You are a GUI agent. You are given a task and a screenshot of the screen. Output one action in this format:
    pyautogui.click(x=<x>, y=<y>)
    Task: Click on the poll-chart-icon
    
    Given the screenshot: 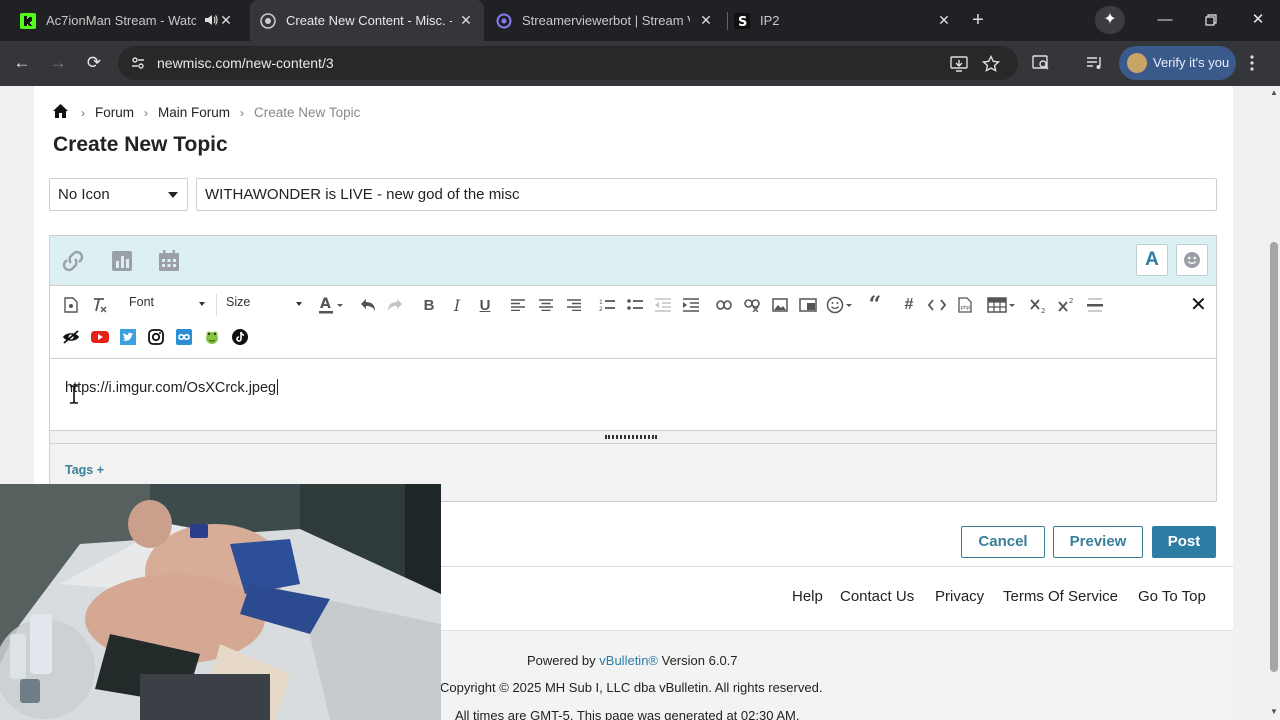 What is the action you would take?
    pyautogui.click(x=122, y=261)
    